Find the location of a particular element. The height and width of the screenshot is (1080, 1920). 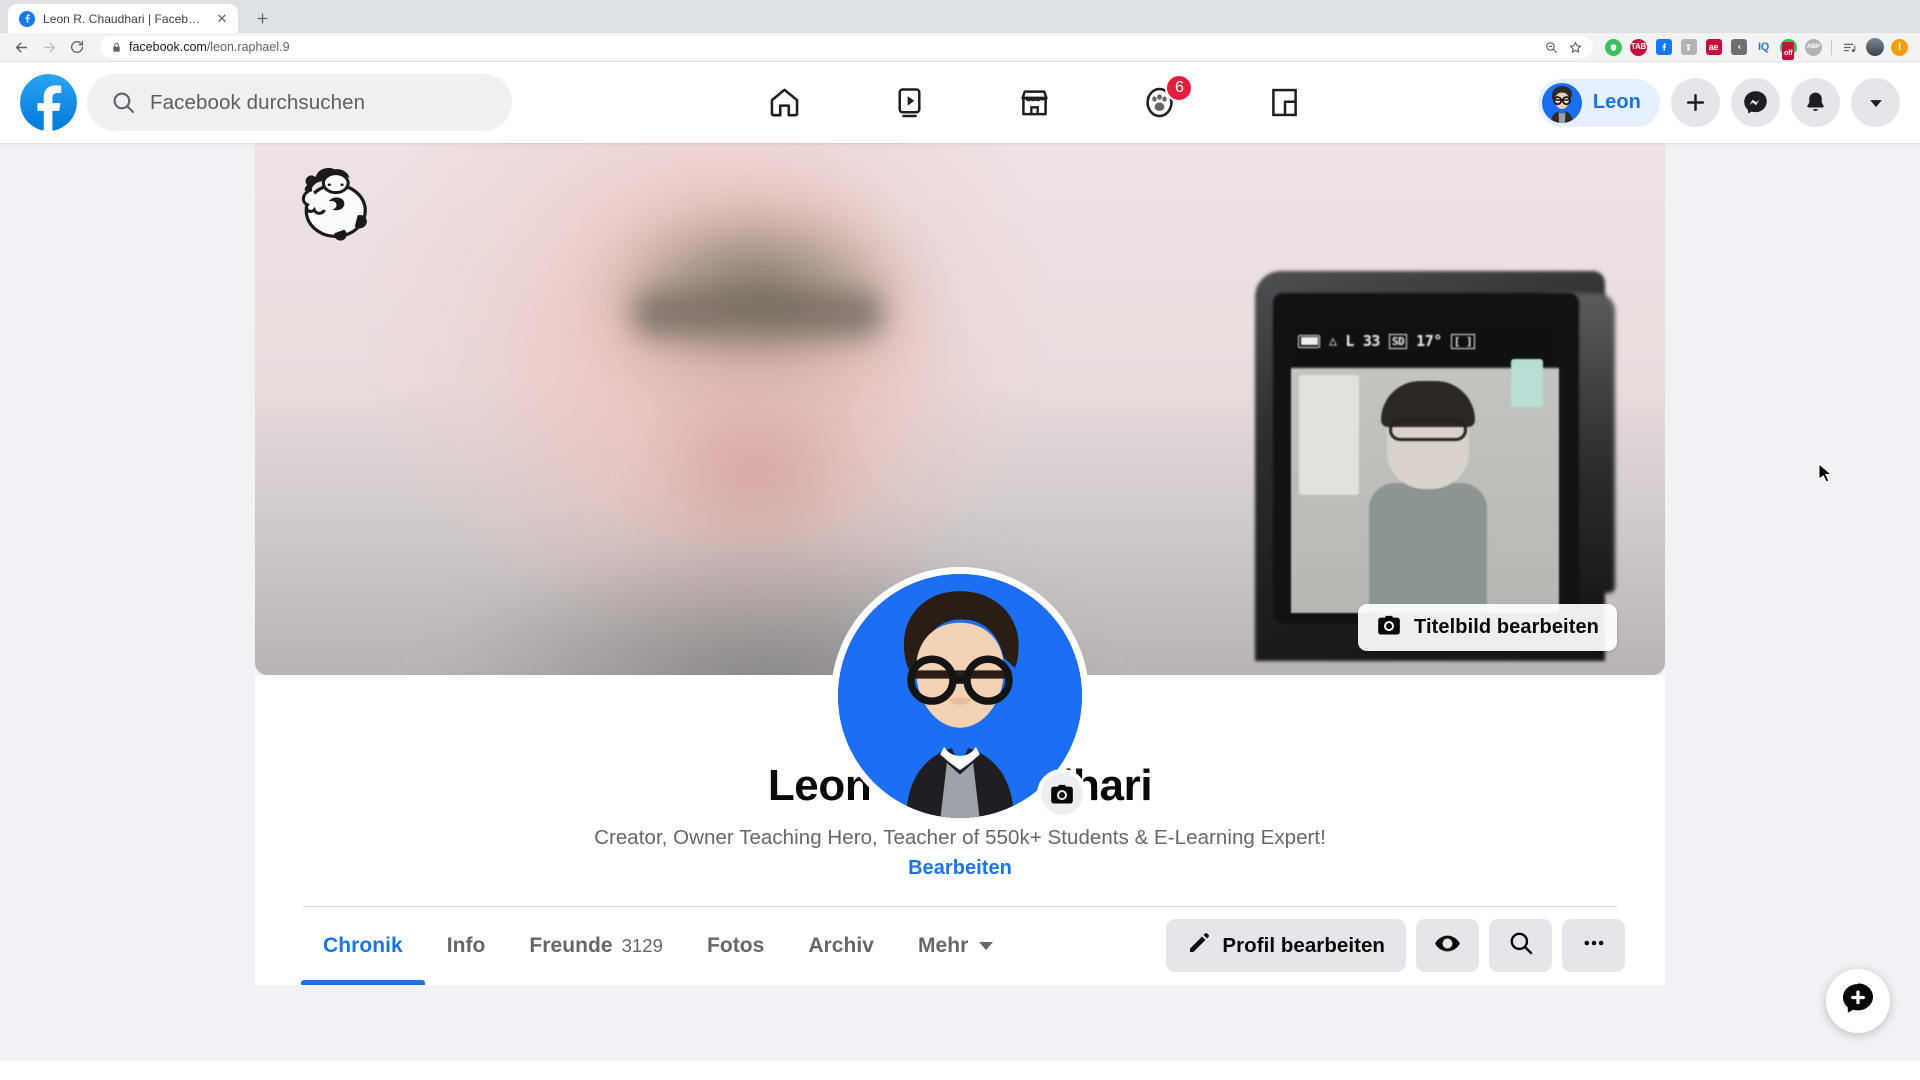

tab-fotos: Fotos is located at coordinates (735, 946).